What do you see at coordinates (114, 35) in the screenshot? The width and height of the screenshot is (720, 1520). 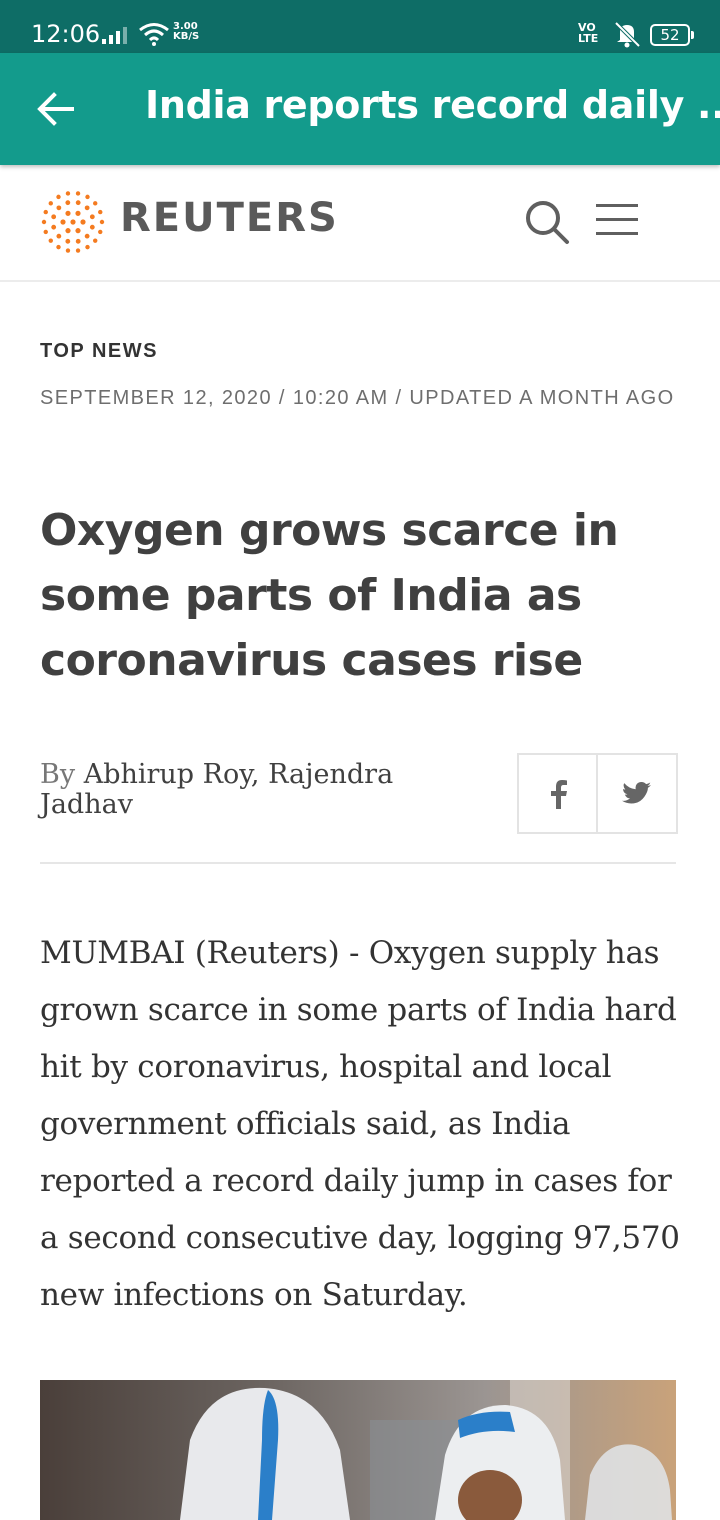 I see `signal-icon` at bounding box center [114, 35].